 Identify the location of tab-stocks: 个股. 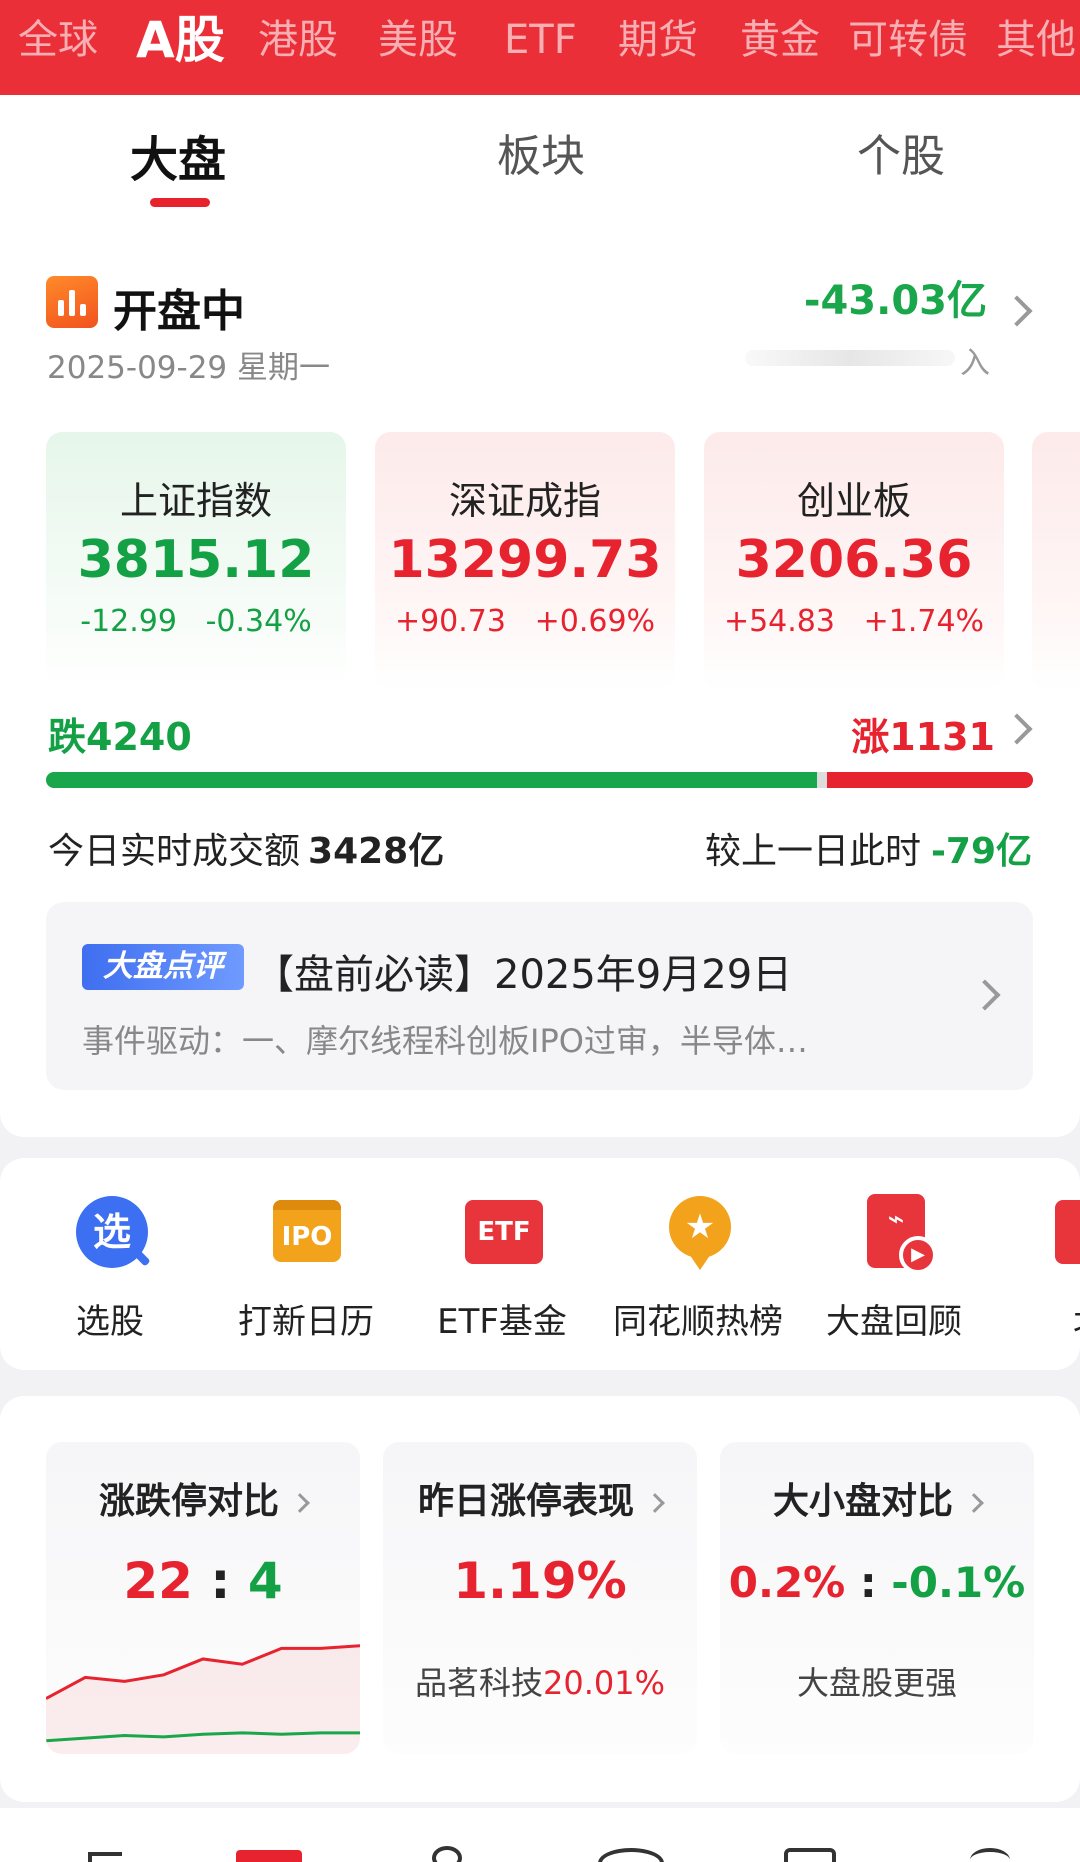
(901, 152).